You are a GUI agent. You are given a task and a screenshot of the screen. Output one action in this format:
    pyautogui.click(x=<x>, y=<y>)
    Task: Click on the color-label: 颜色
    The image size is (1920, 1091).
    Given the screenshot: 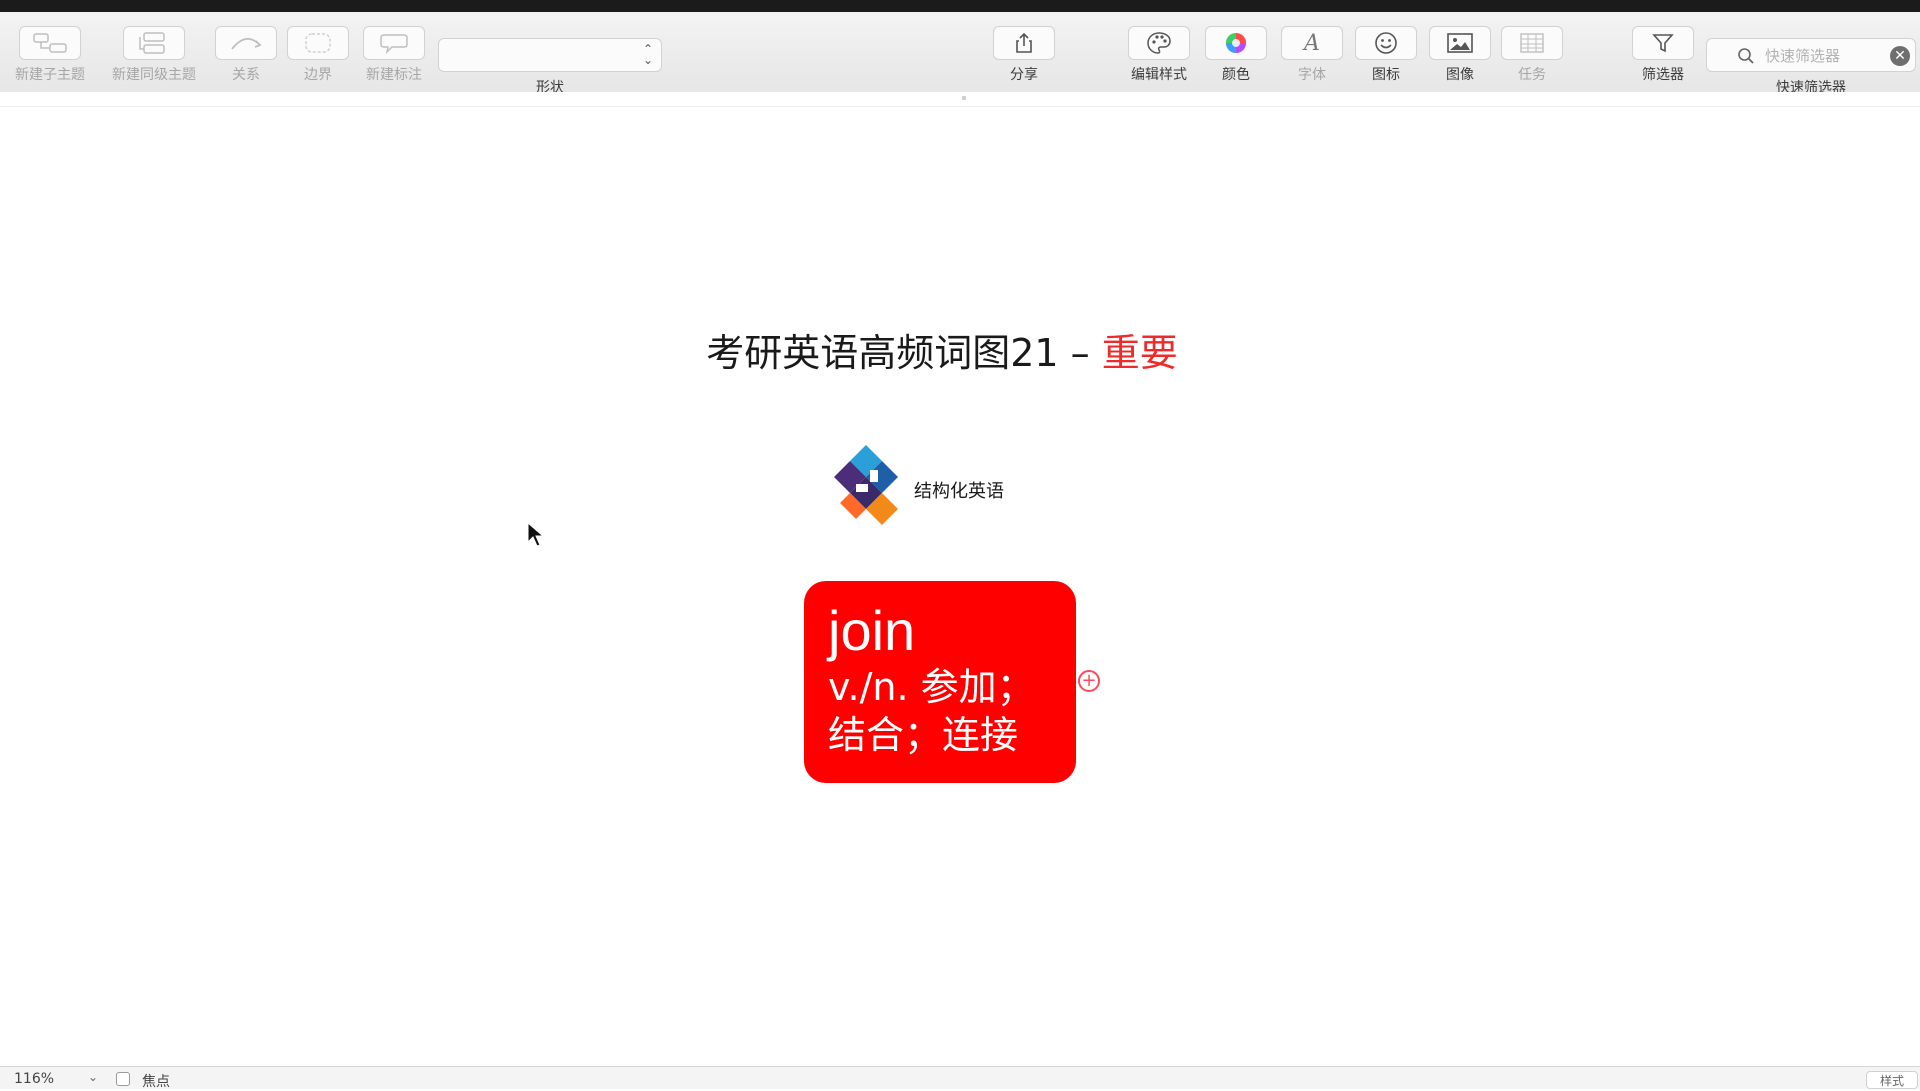 What is the action you would take?
    pyautogui.click(x=1236, y=75)
    